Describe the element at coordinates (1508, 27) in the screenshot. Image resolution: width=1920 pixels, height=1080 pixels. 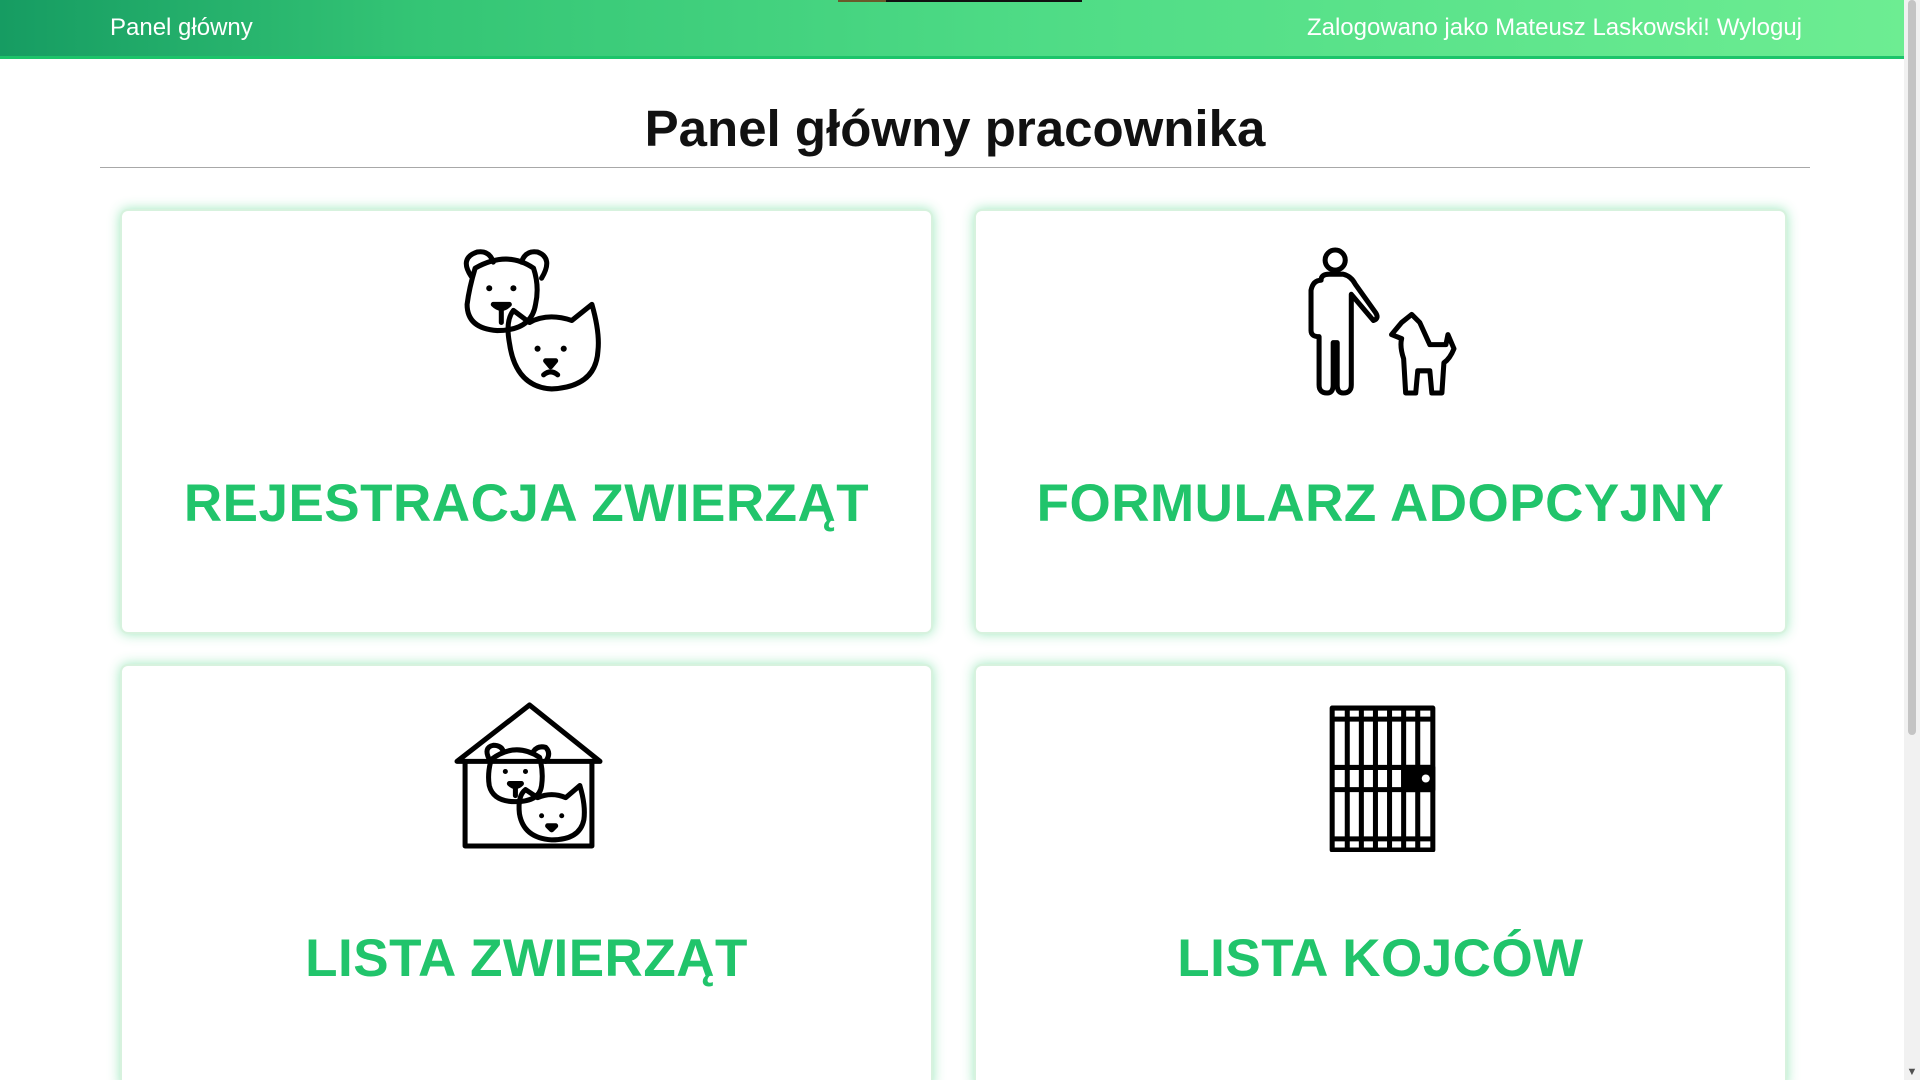
I see `logged-in-text: Zalogowano jako Mateusz Laskowski!` at that location.